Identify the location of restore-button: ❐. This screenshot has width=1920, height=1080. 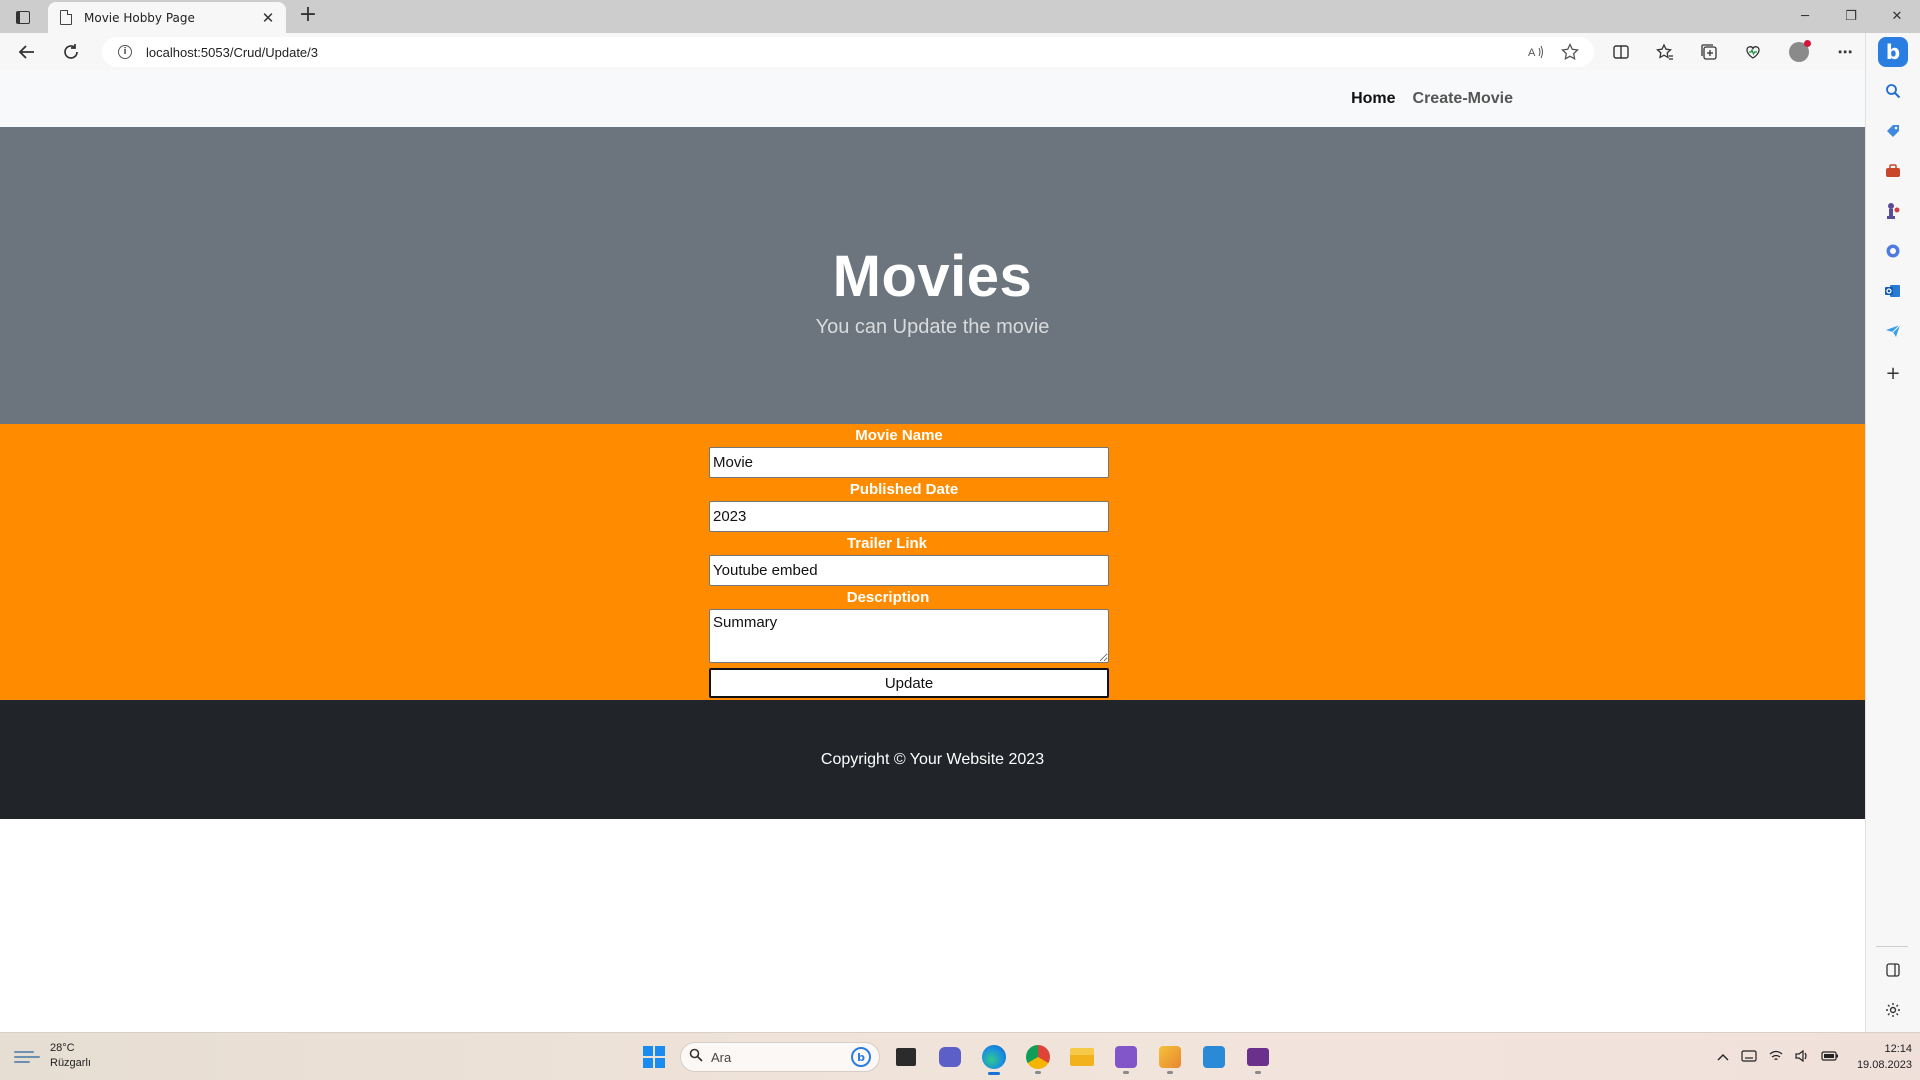
(1851, 16).